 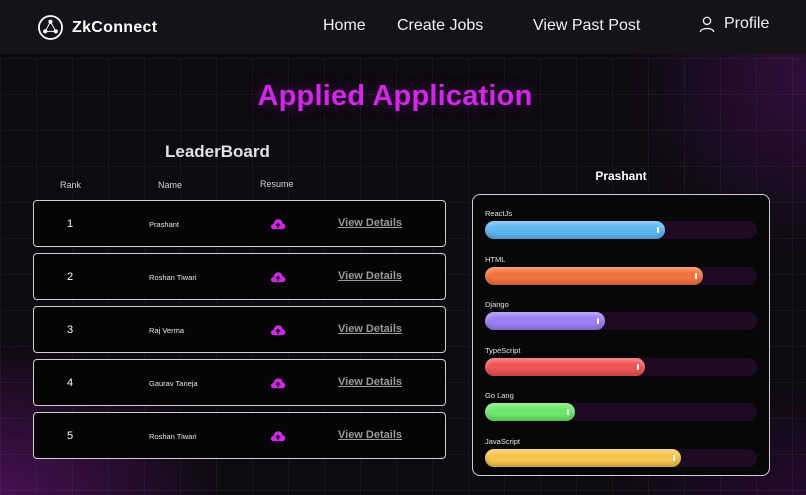 What do you see at coordinates (167, 330) in the screenshot?
I see `row-name: Raj Verma` at bounding box center [167, 330].